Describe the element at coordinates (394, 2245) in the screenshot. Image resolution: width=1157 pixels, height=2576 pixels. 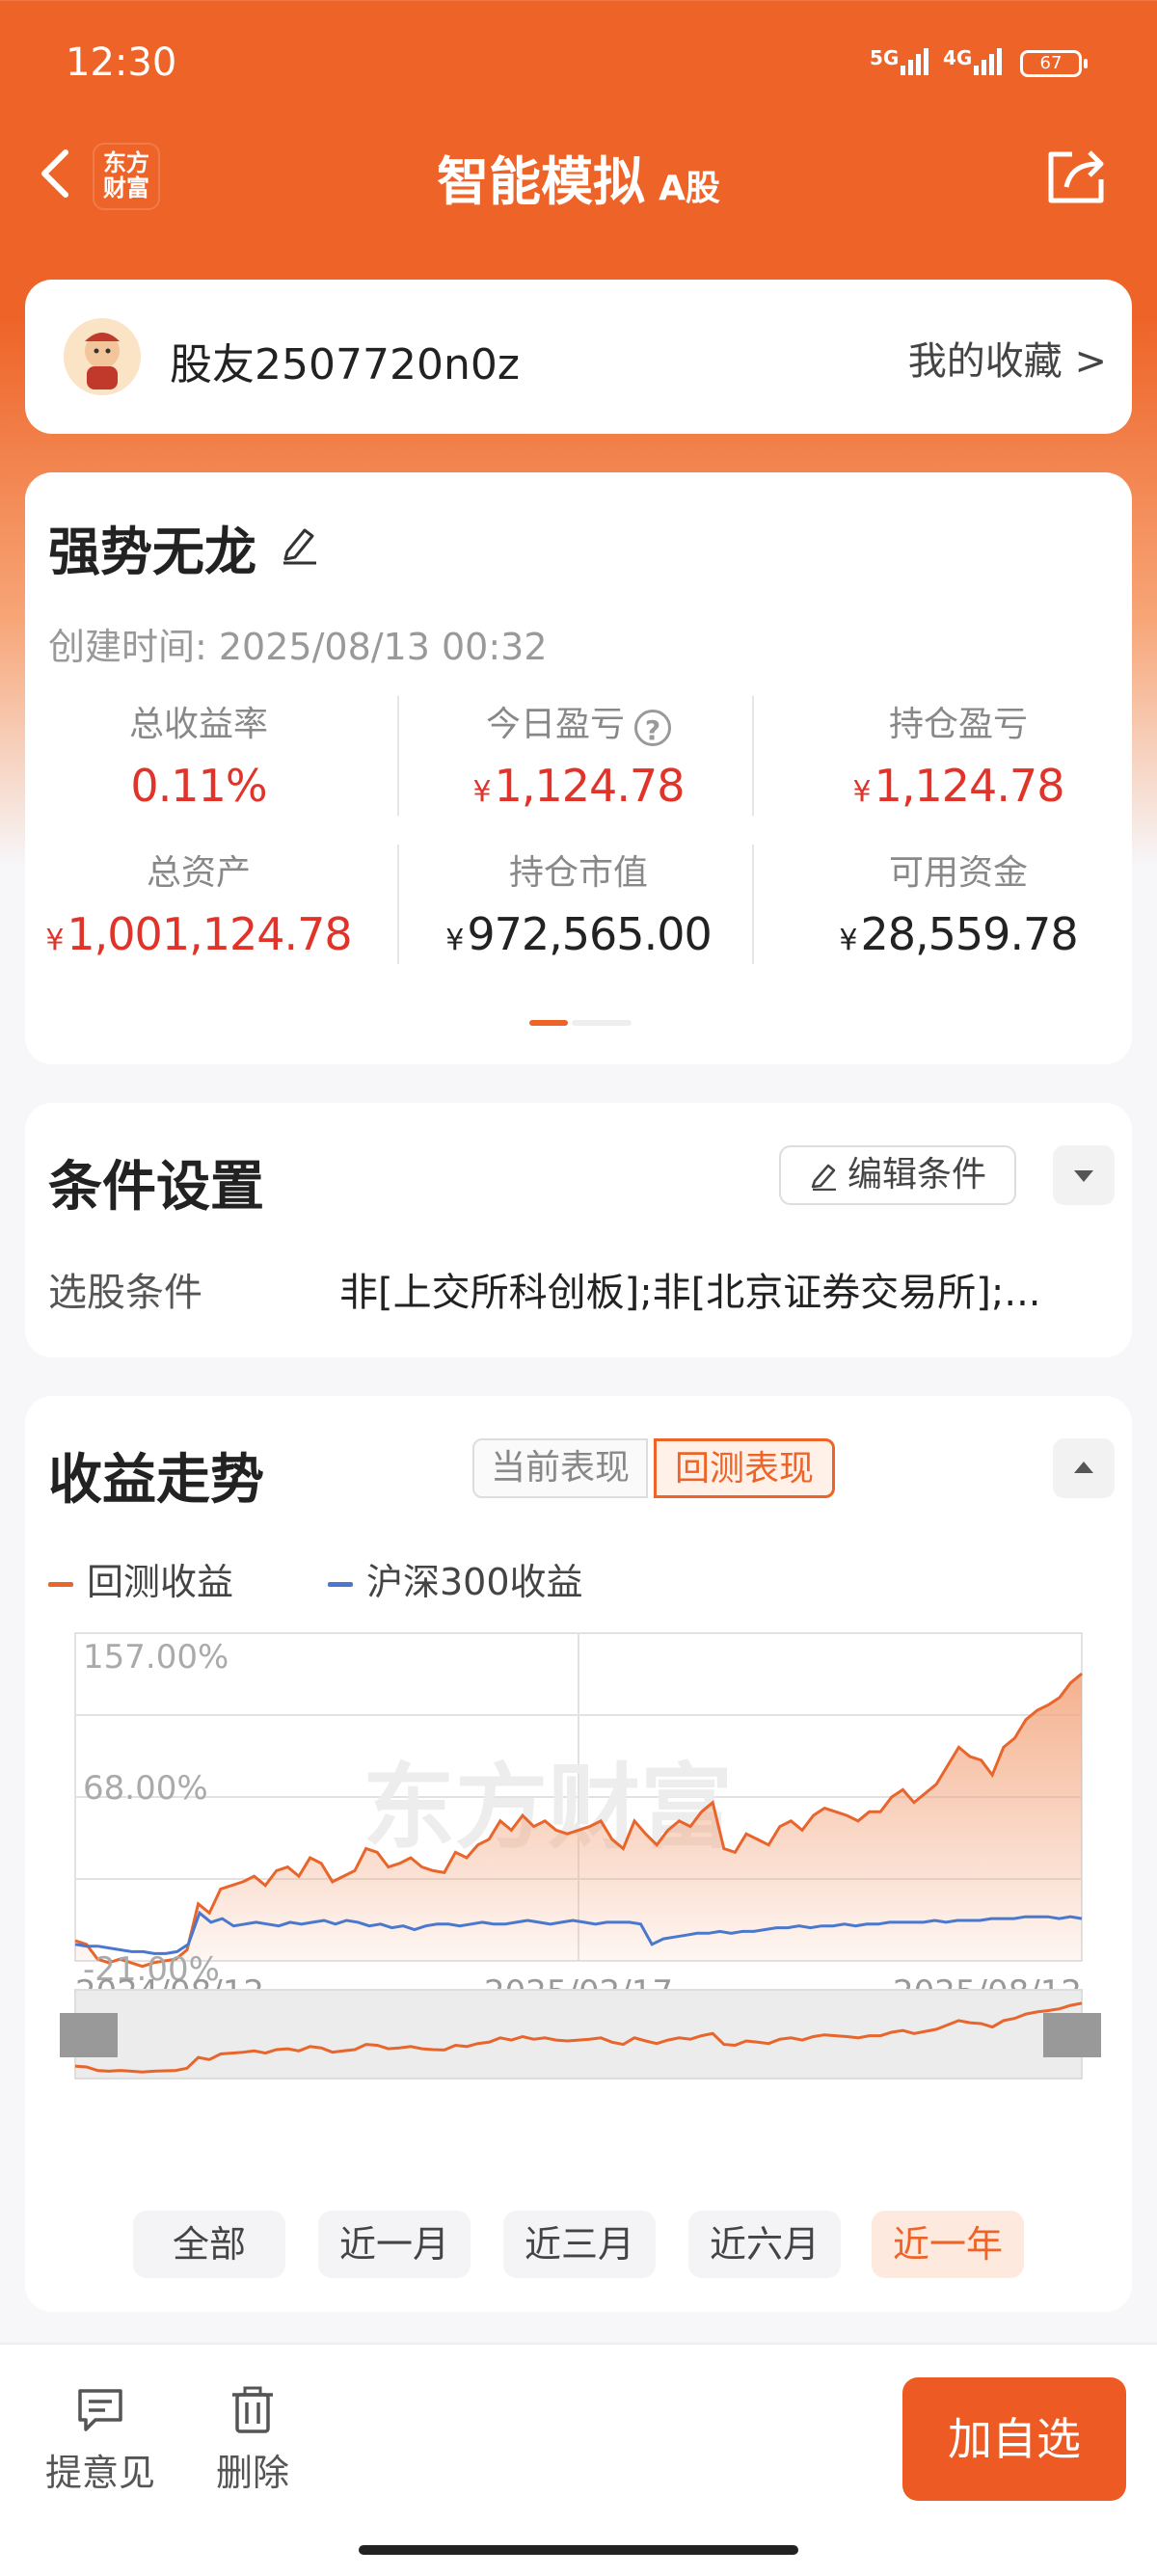
I see `range-1m-button: 近一月` at that location.